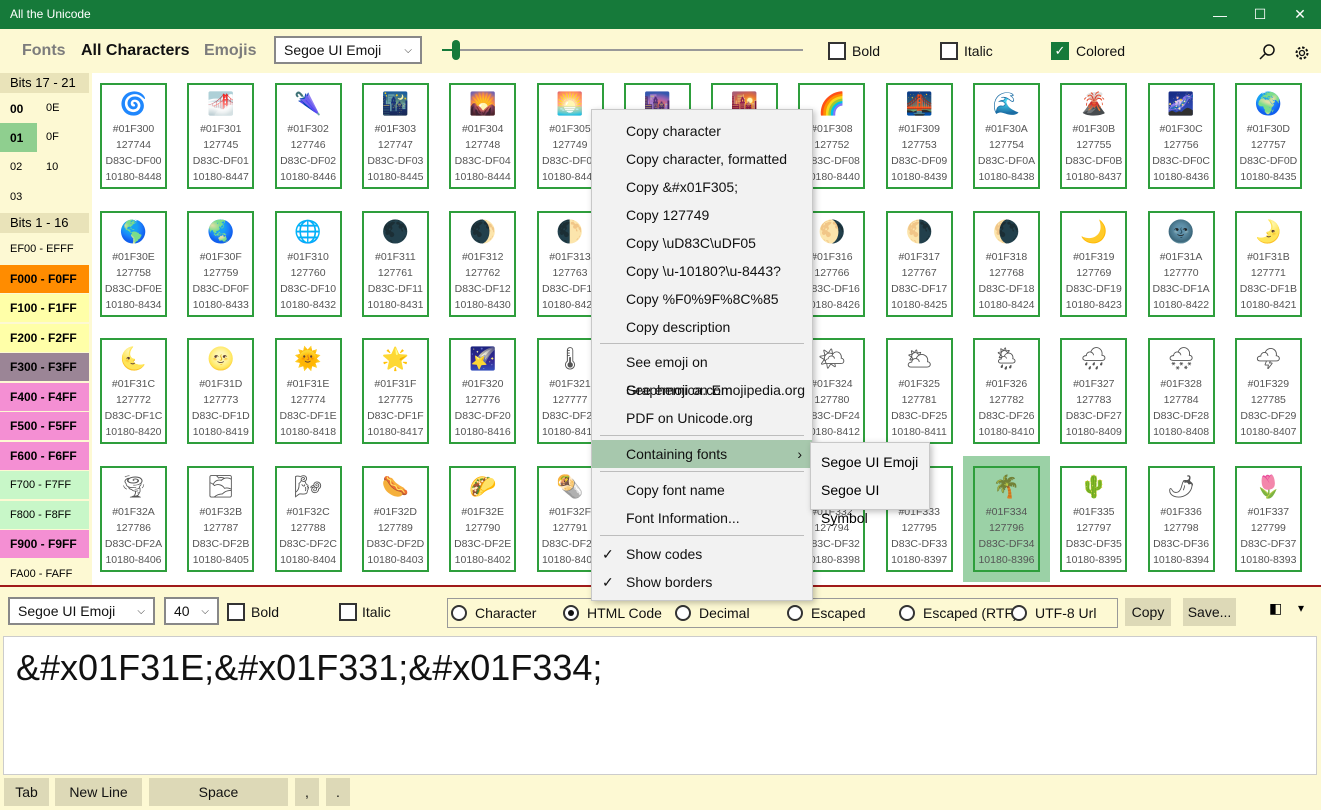 This screenshot has width=1321, height=810. What do you see at coordinates (1181, 136) in the screenshot?
I see `character-card: 🌌 #01F30C 127756 D83C-DF0C 10180-8436` at bounding box center [1181, 136].